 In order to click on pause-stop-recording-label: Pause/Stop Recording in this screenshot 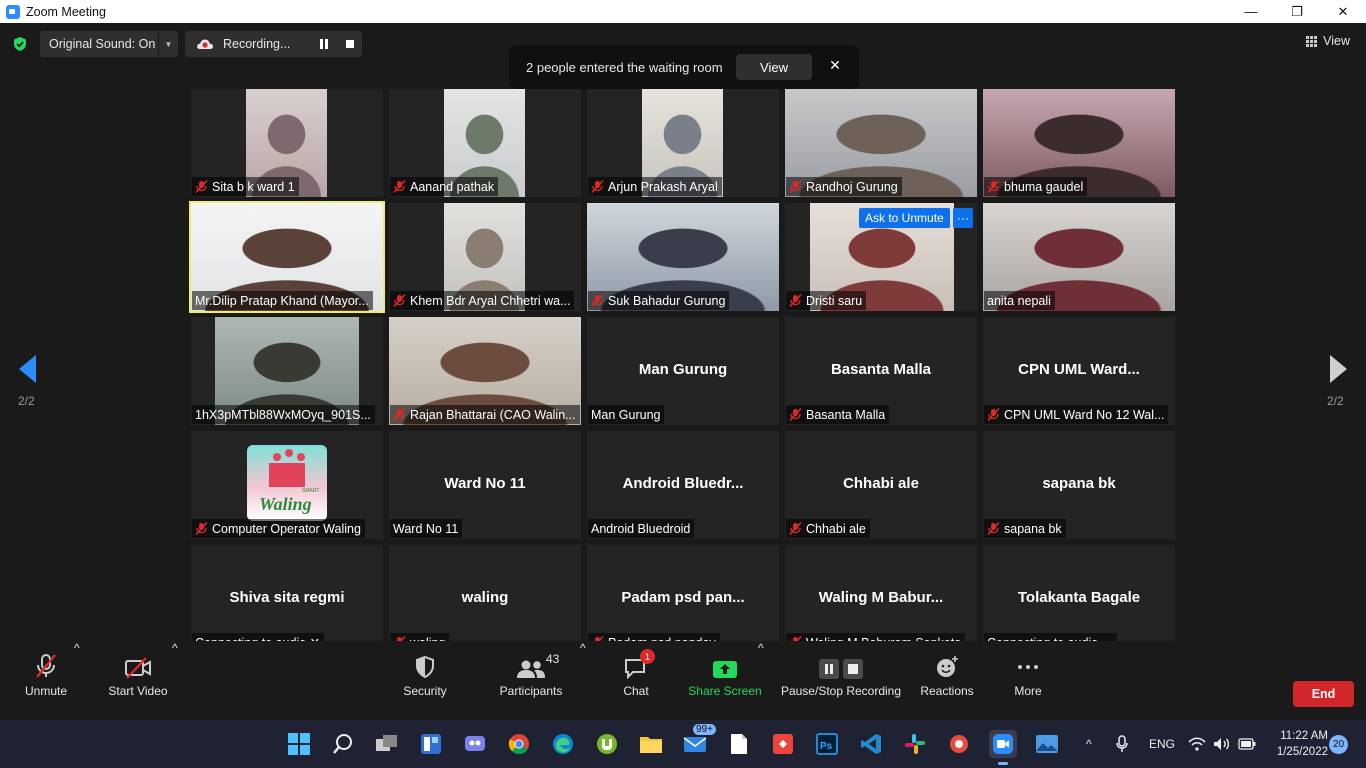, I will do `click(841, 691)`.